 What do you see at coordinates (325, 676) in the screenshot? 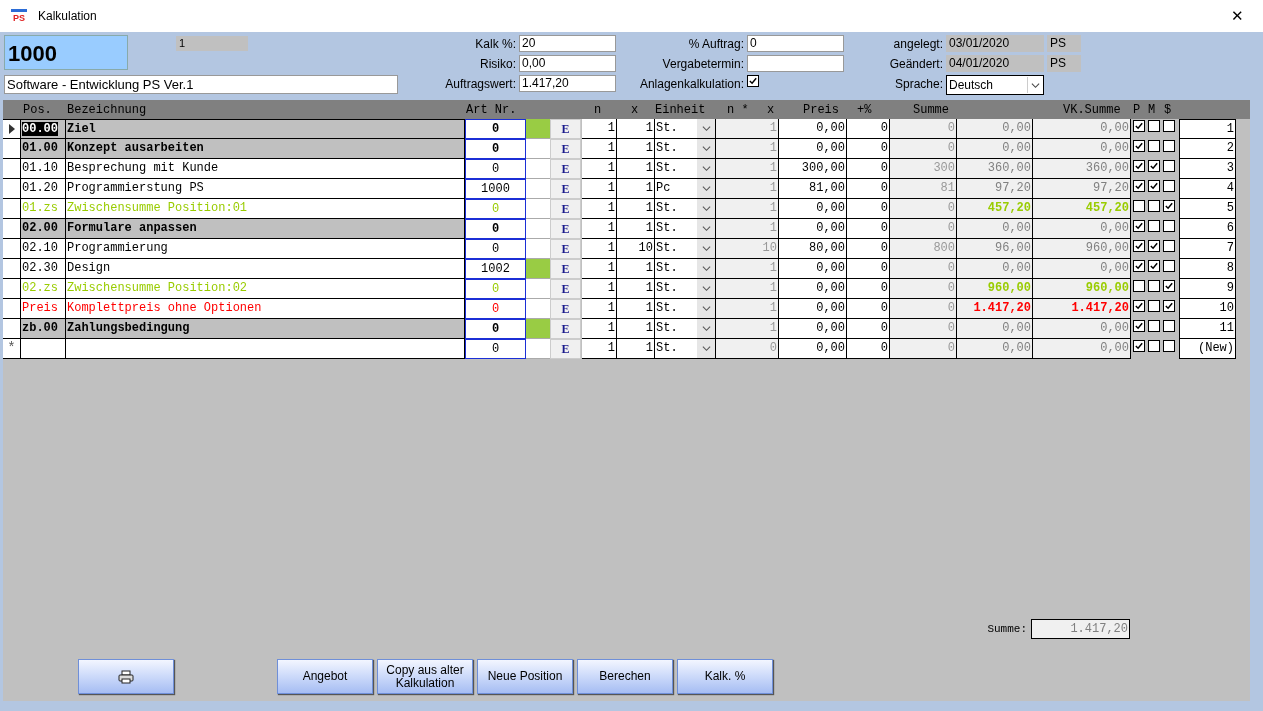
I see `action-button: Angebot` at bounding box center [325, 676].